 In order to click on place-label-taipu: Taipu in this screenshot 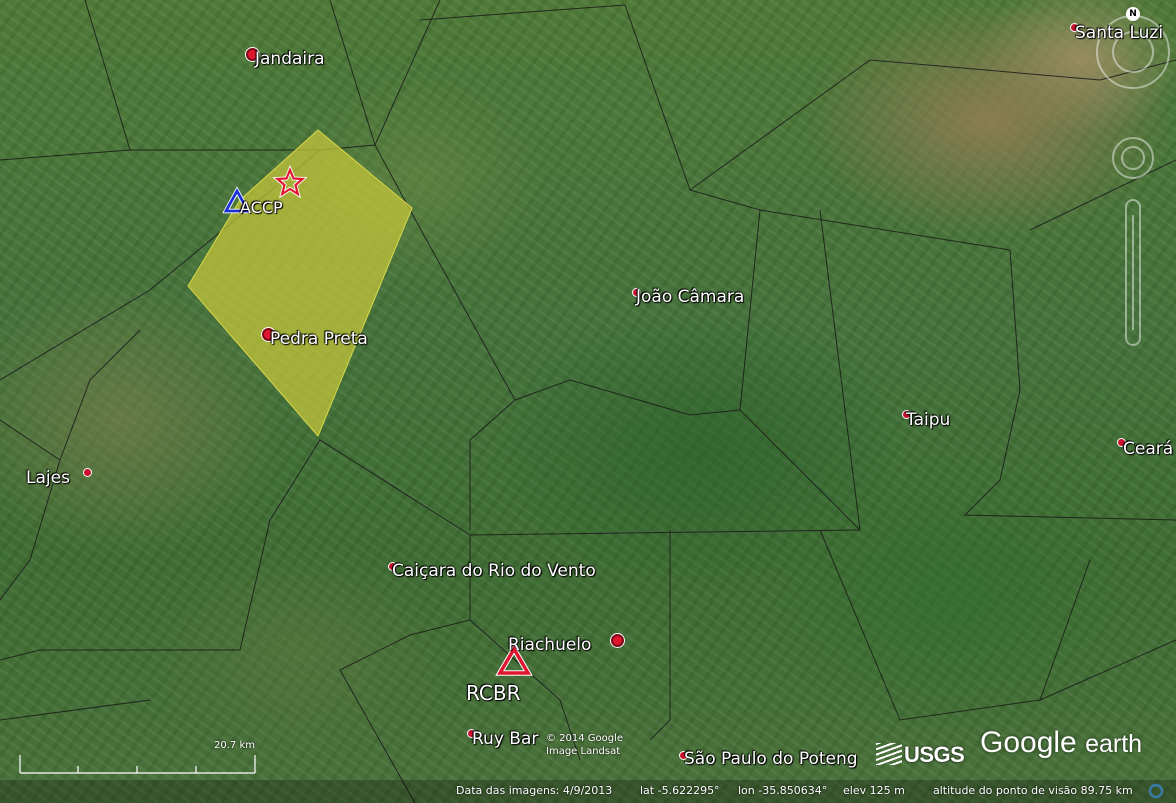, I will do `click(928, 420)`.